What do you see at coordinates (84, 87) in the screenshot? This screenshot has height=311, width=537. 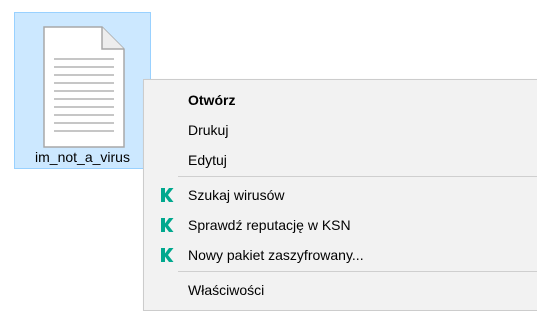 I see `text-document-icon` at bounding box center [84, 87].